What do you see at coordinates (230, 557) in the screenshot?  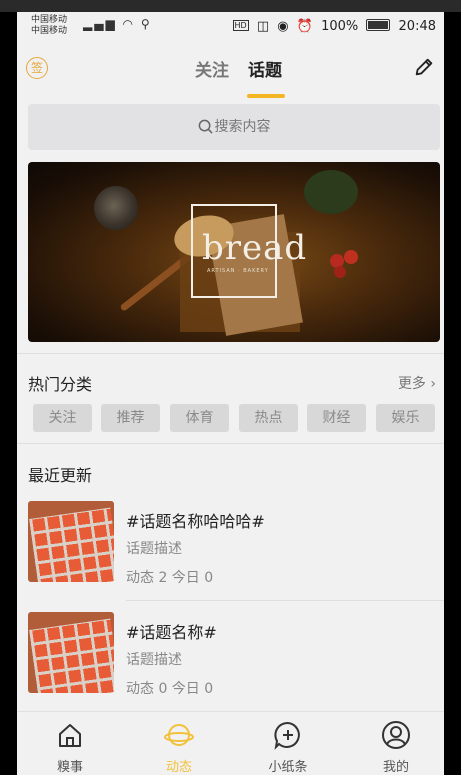 I see `list-item: #话题名称哈哈哈# 话题描述 动态 2 今日 0` at bounding box center [230, 557].